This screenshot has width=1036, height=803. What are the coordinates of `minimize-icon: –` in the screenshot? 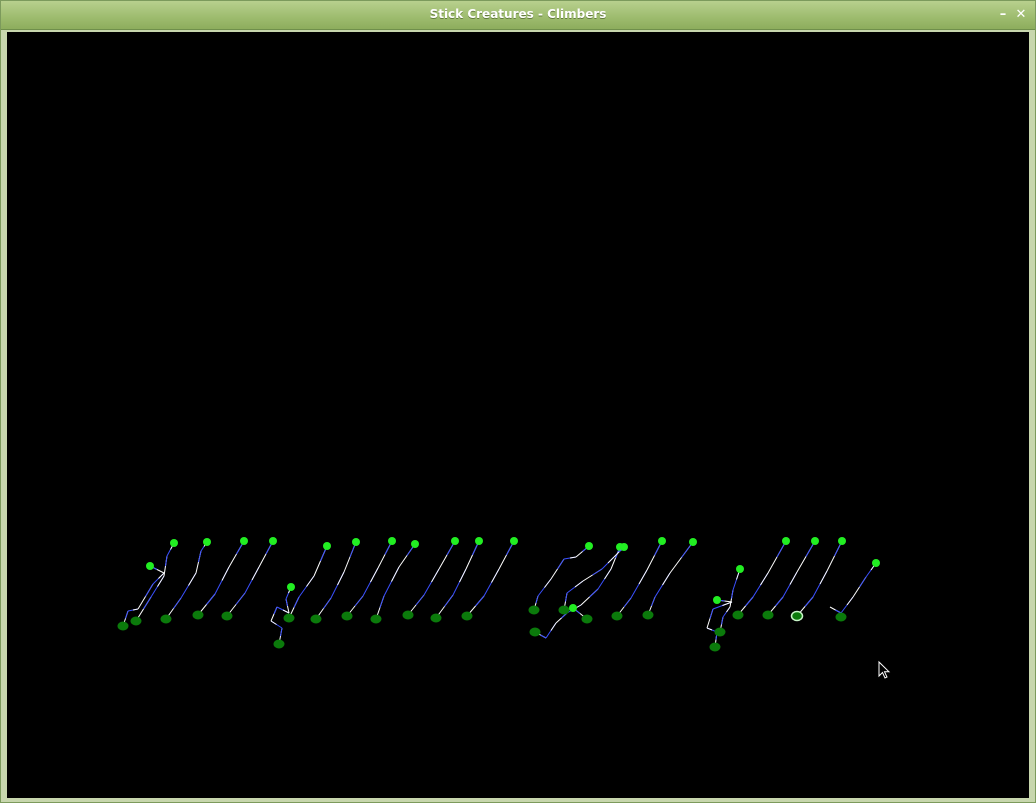 It's located at (1003, 14).